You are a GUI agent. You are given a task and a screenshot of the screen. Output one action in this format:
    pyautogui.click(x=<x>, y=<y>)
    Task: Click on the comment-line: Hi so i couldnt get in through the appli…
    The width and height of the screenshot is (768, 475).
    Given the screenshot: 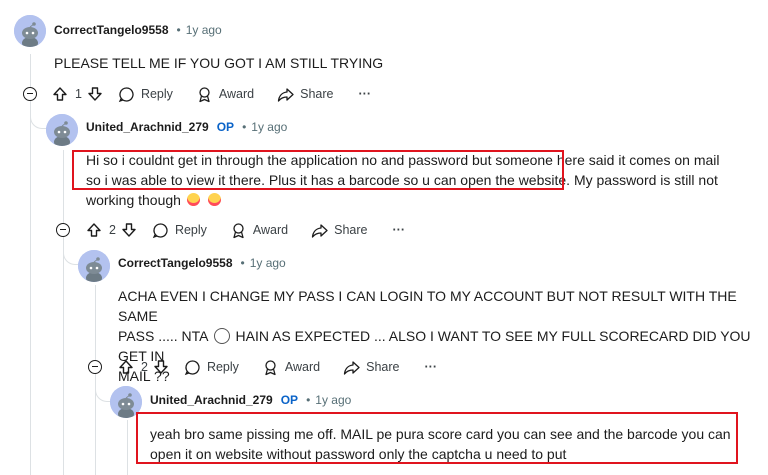 What is the action you would take?
    pyautogui.click(x=403, y=160)
    